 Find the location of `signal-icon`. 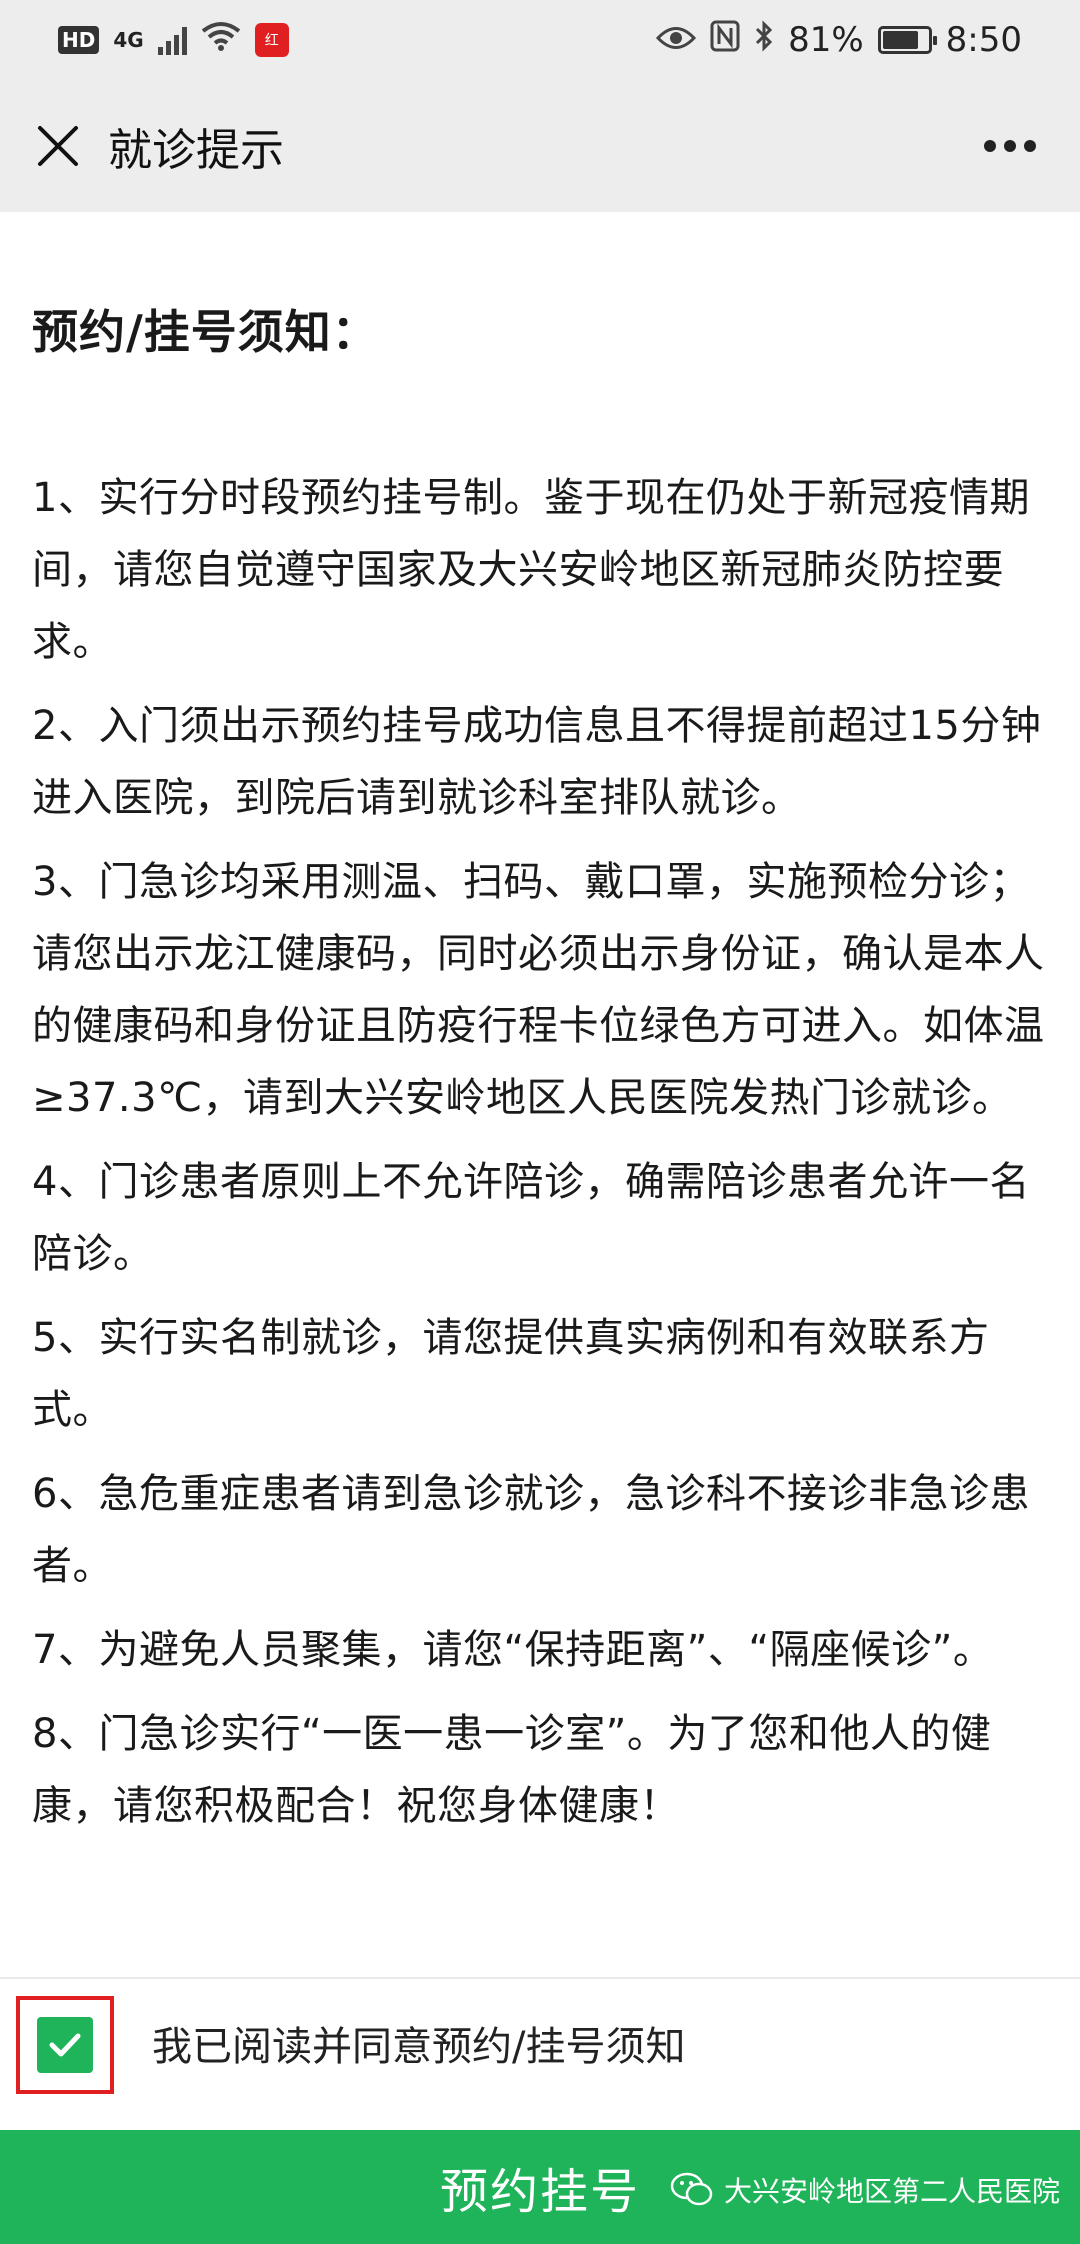

signal-icon is located at coordinates (172, 40).